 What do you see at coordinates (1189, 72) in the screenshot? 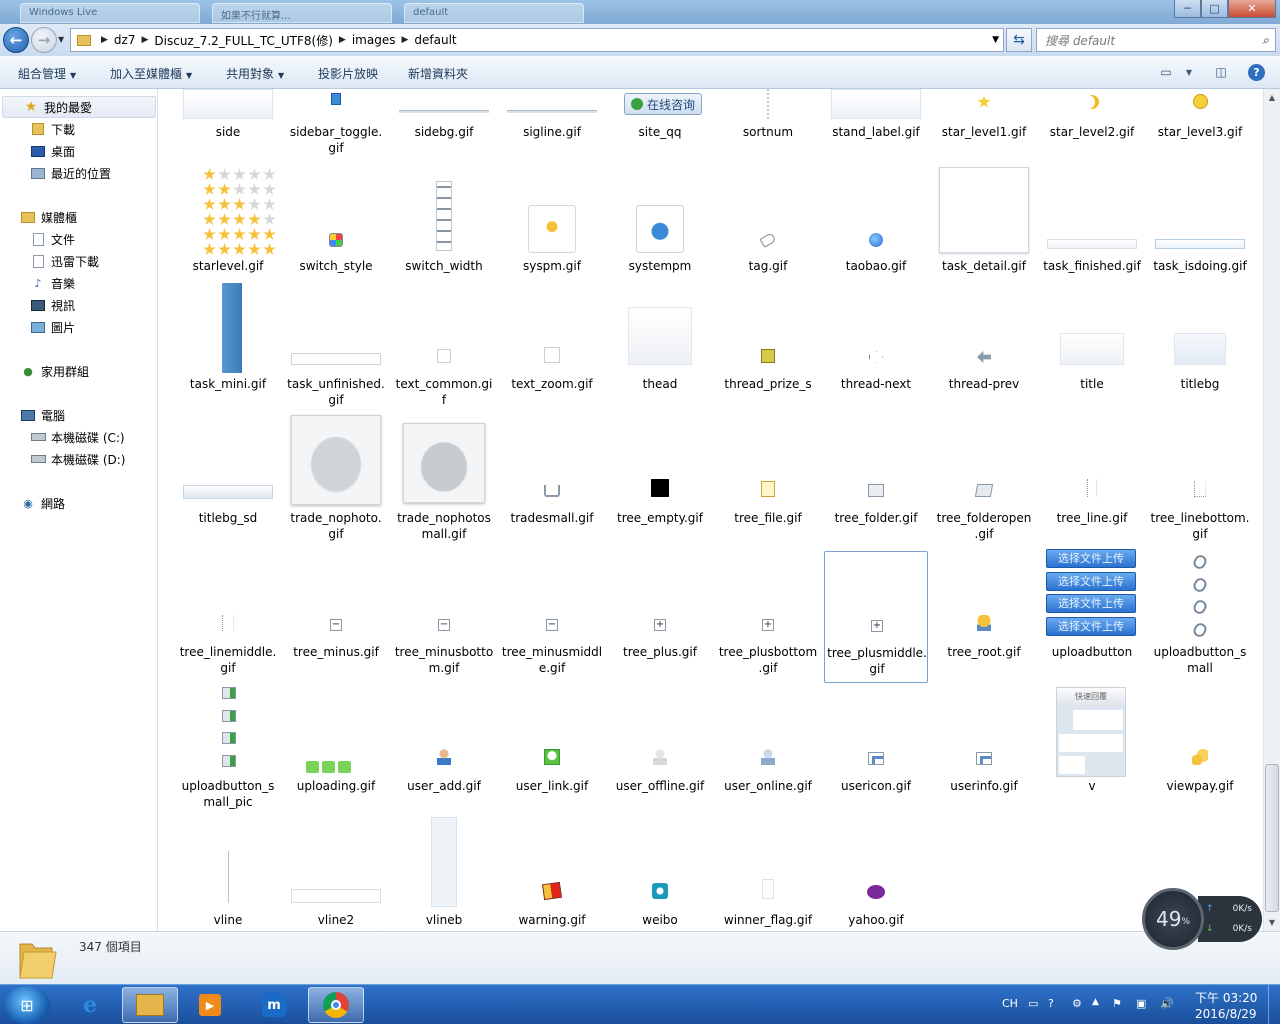
I see `view-dropdown-icon: ▼` at bounding box center [1189, 72].